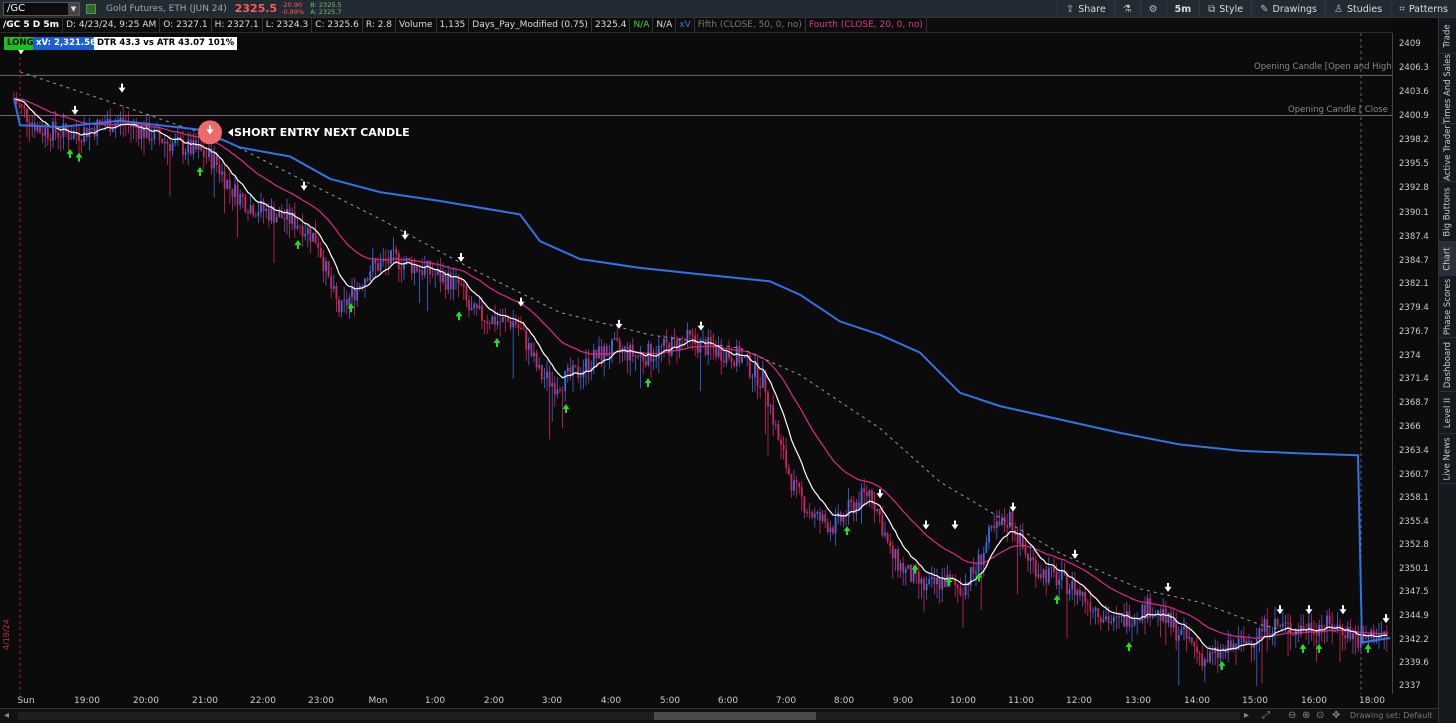 The image size is (1456, 723). Describe the element at coordinates (1309, 610) in the screenshot. I see `sell-signal-arrow` at that location.